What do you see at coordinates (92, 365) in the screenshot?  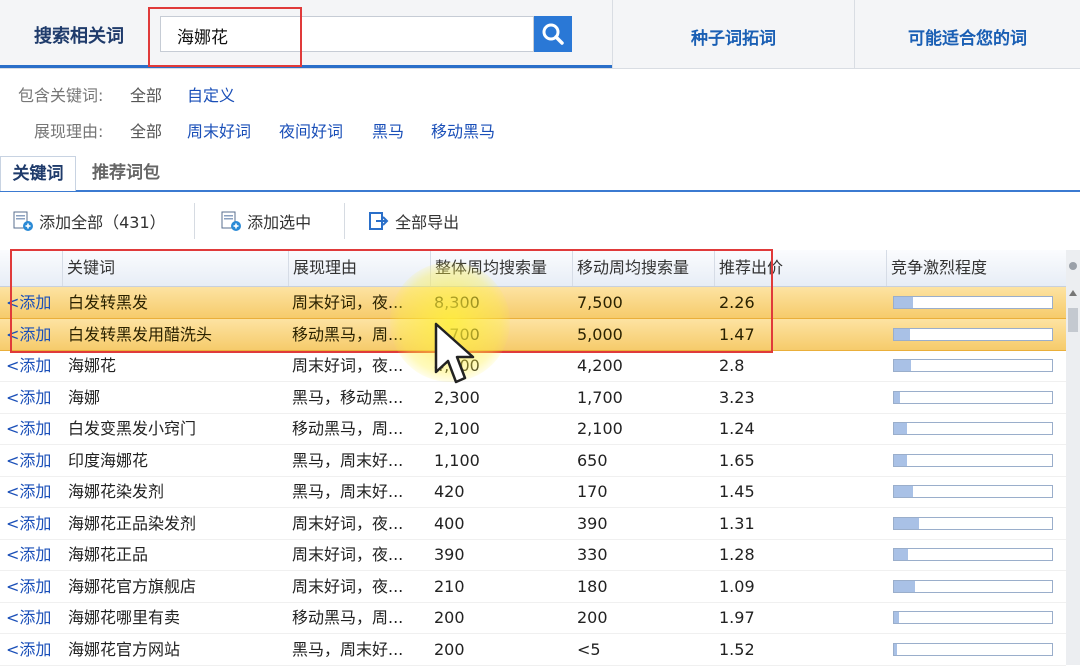 I see `cell-keyword: 海娜花` at bounding box center [92, 365].